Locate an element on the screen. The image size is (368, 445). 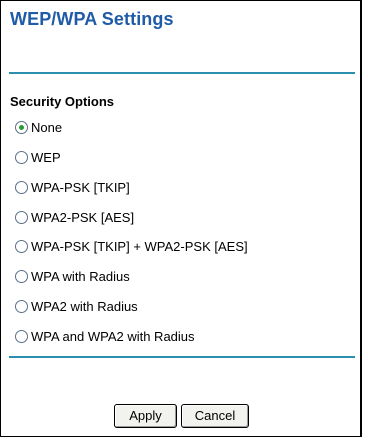
option-wpa-psk-tkip-wpa2-psk-aes: WPA-PSK [TKIP] + WPA2-PSK [AES] is located at coordinates (131, 246).